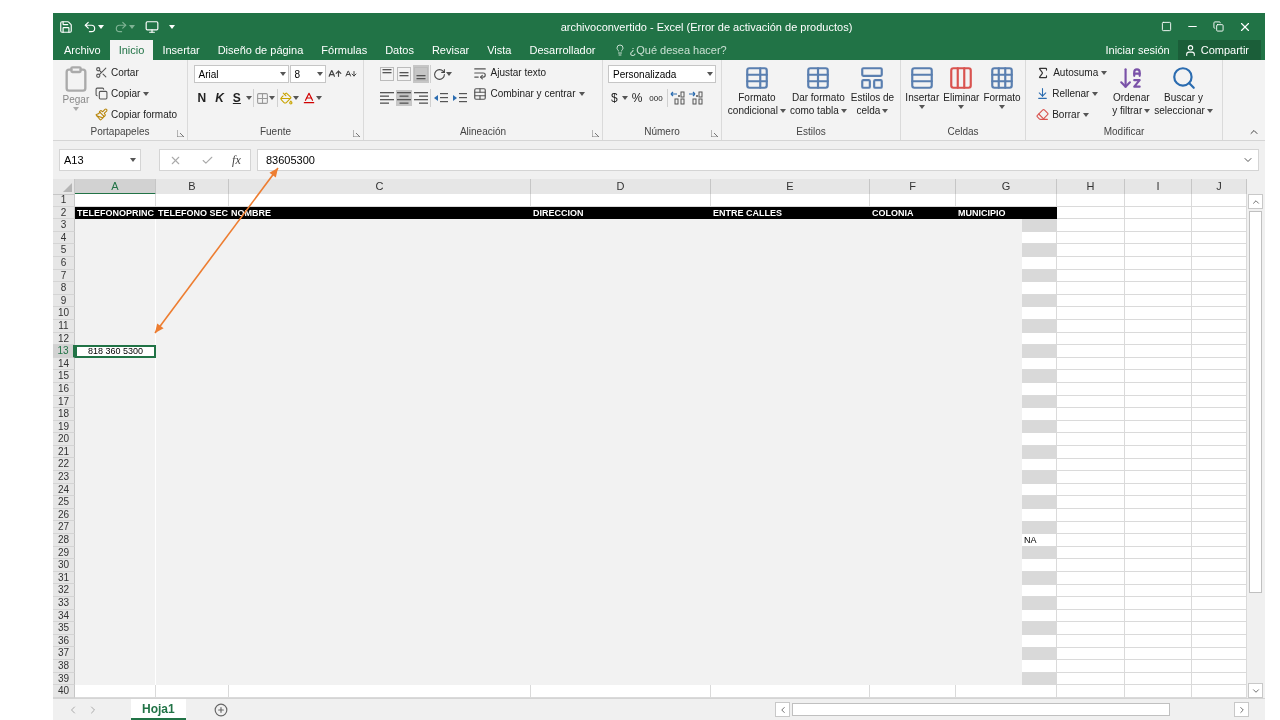 This screenshot has width=1280, height=720. What do you see at coordinates (100, 160) in the screenshot?
I see `name-box: A13` at bounding box center [100, 160].